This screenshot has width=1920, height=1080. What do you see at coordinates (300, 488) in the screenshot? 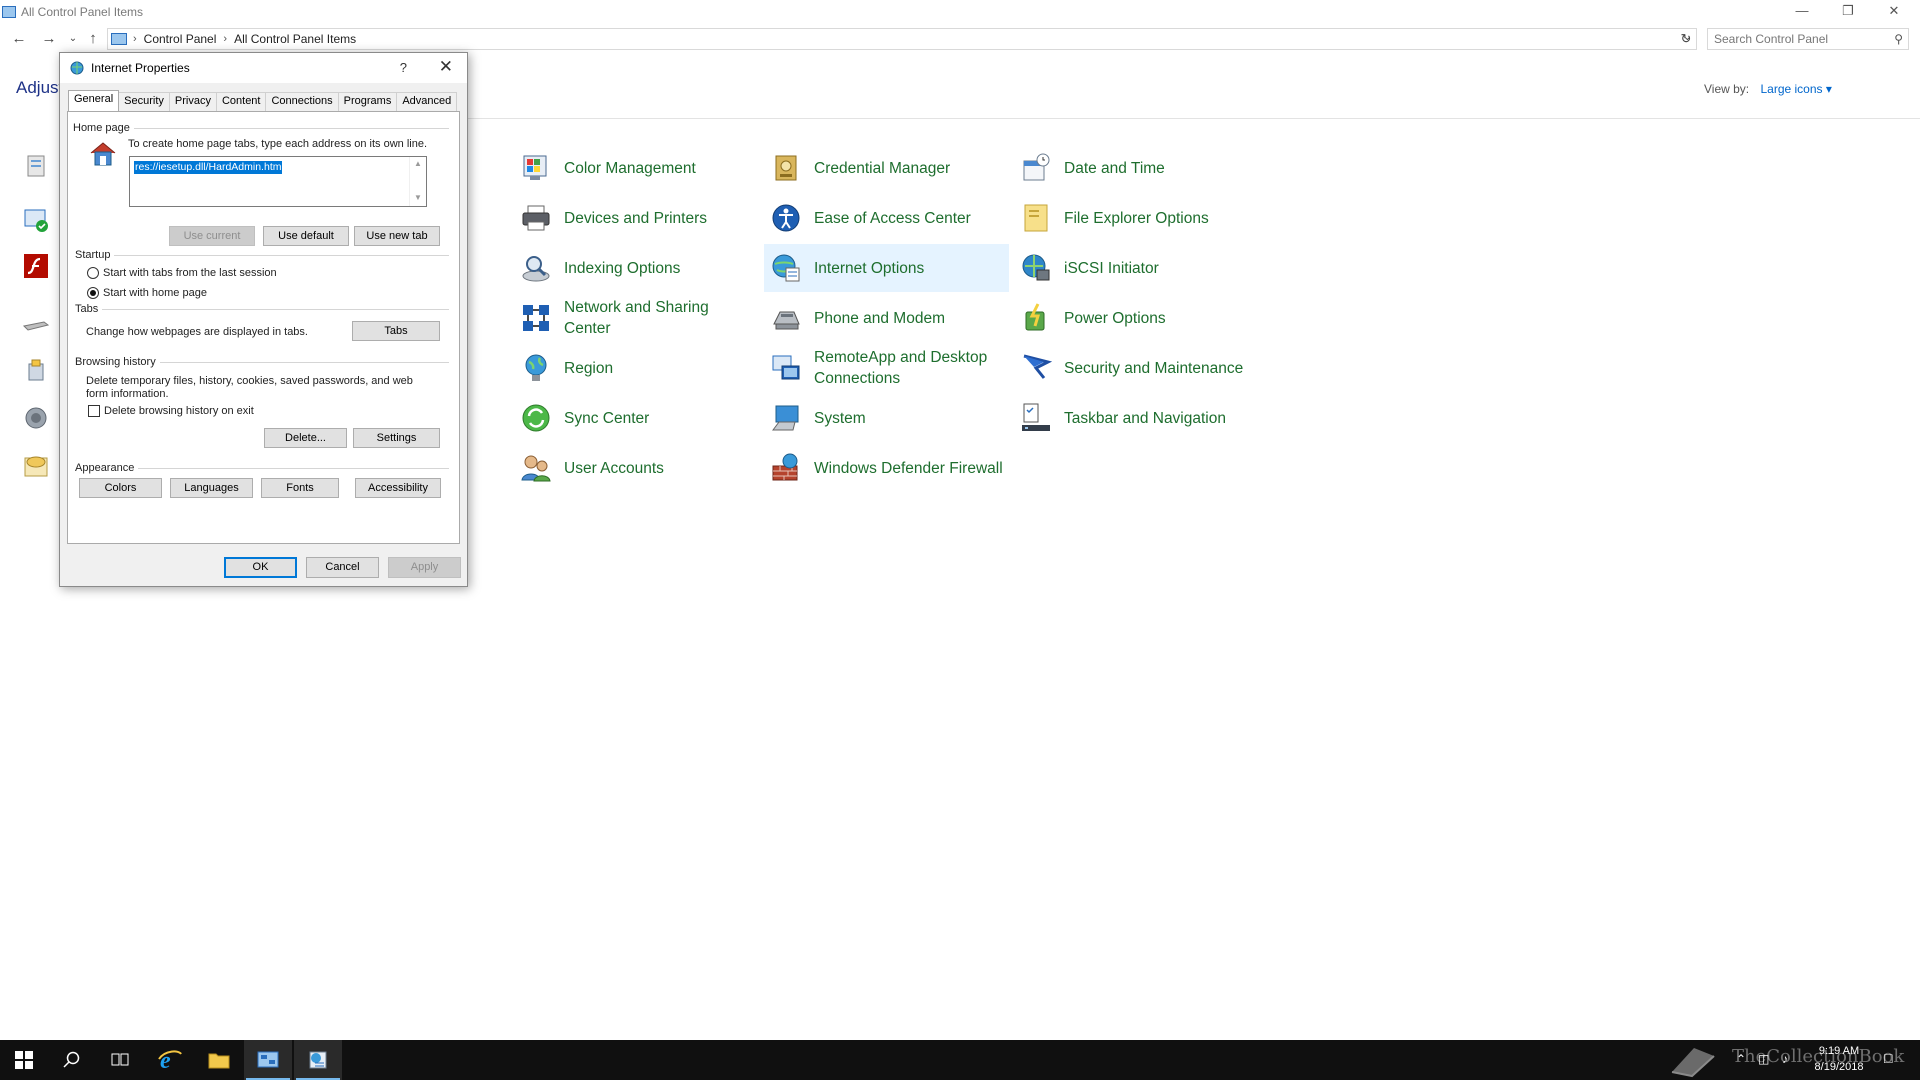
I see `fonts-button: Fonts` at bounding box center [300, 488].